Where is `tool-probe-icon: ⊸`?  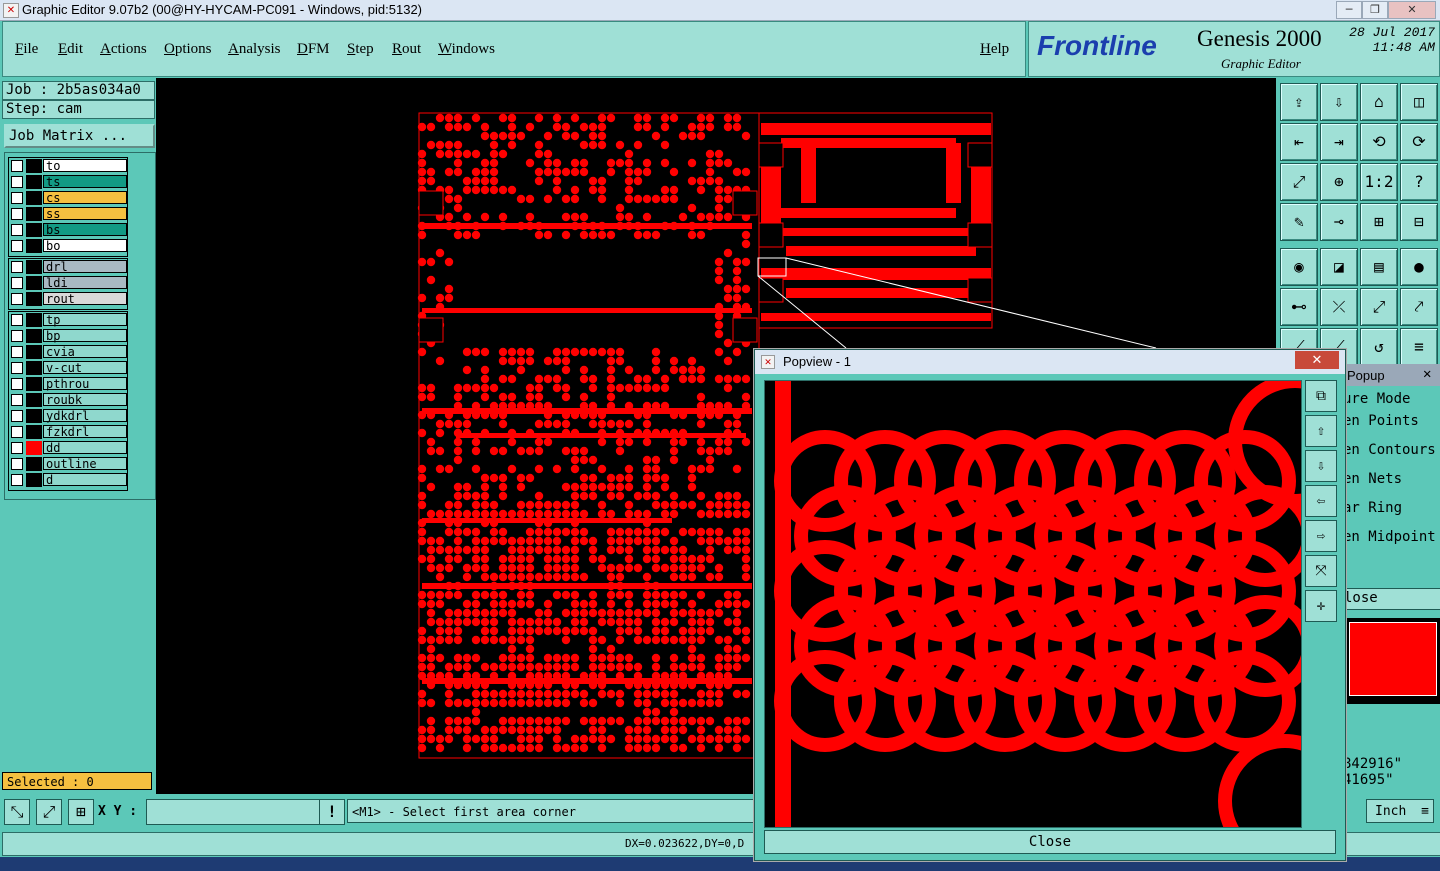
tool-probe-icon: ⊸ is located at coordinates (1339, 222).